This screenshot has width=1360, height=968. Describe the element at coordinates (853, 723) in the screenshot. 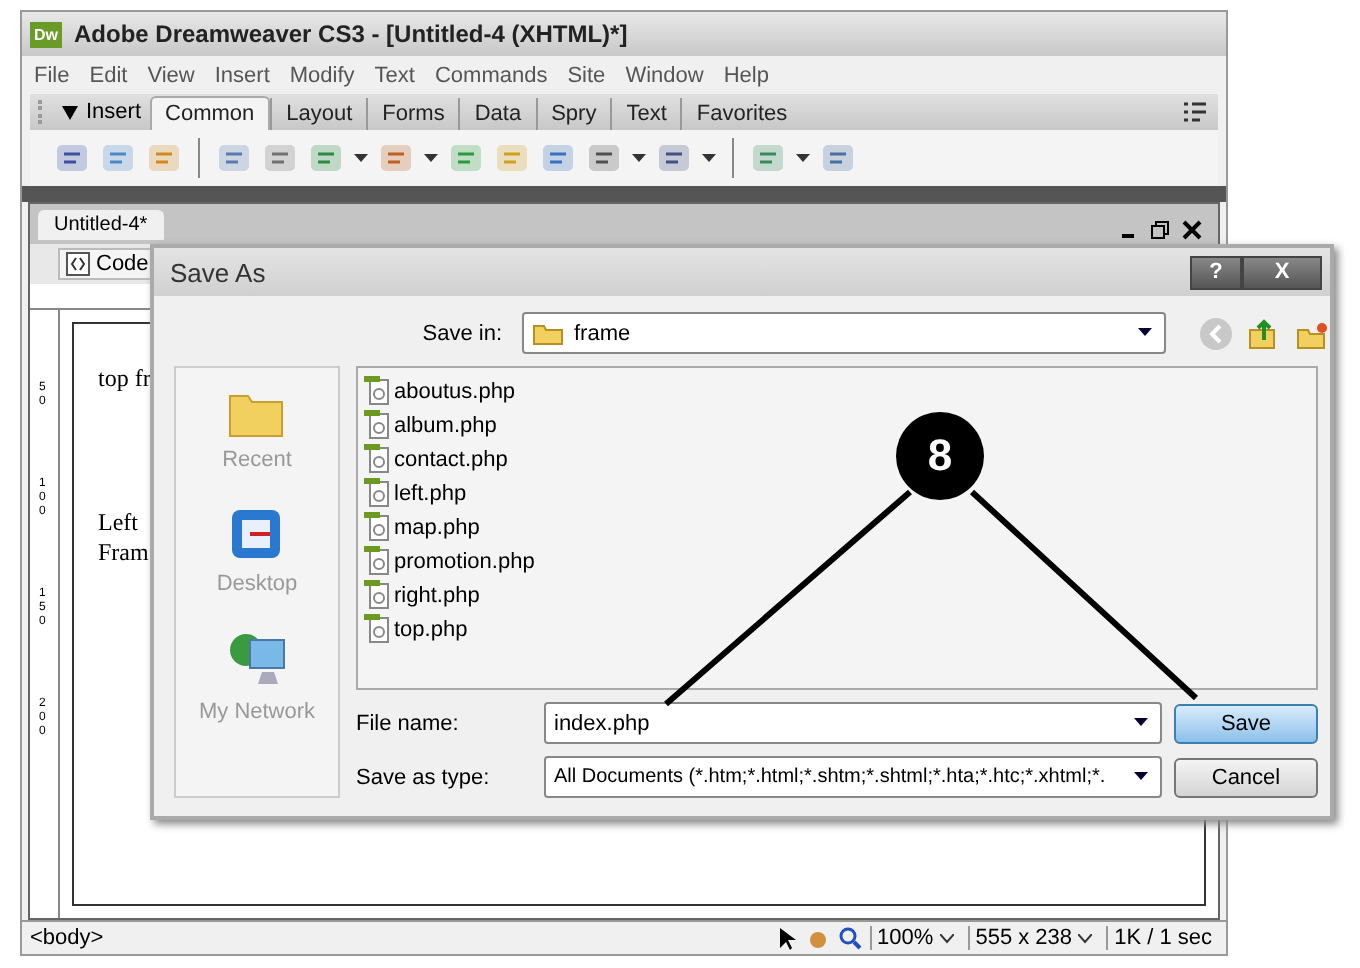

I see `file-name-field: index.php` at that location.